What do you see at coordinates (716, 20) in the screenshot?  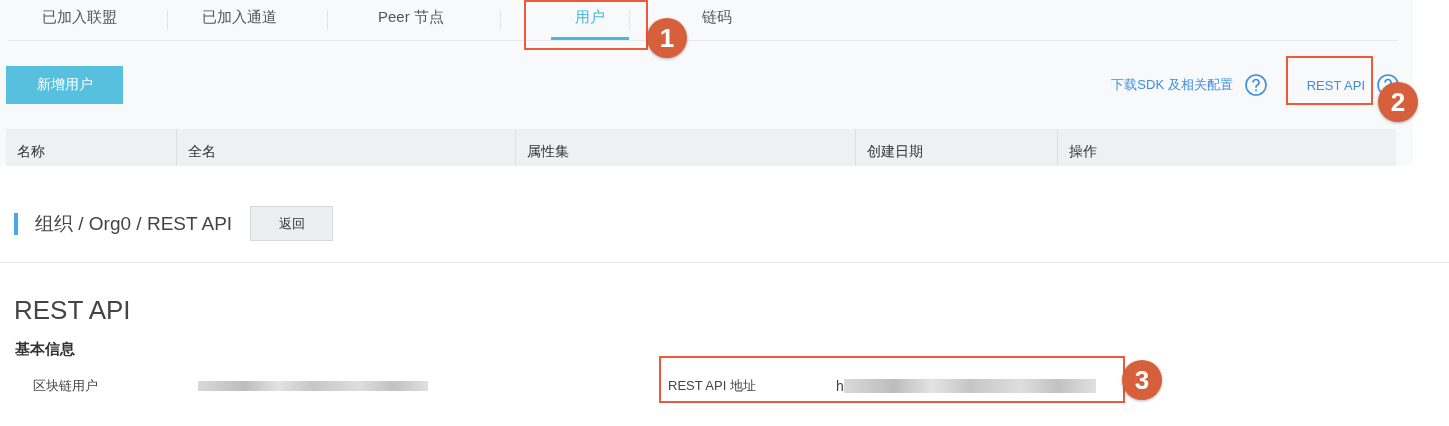 I see `tab: 链码` at bounding box center [716, 20].